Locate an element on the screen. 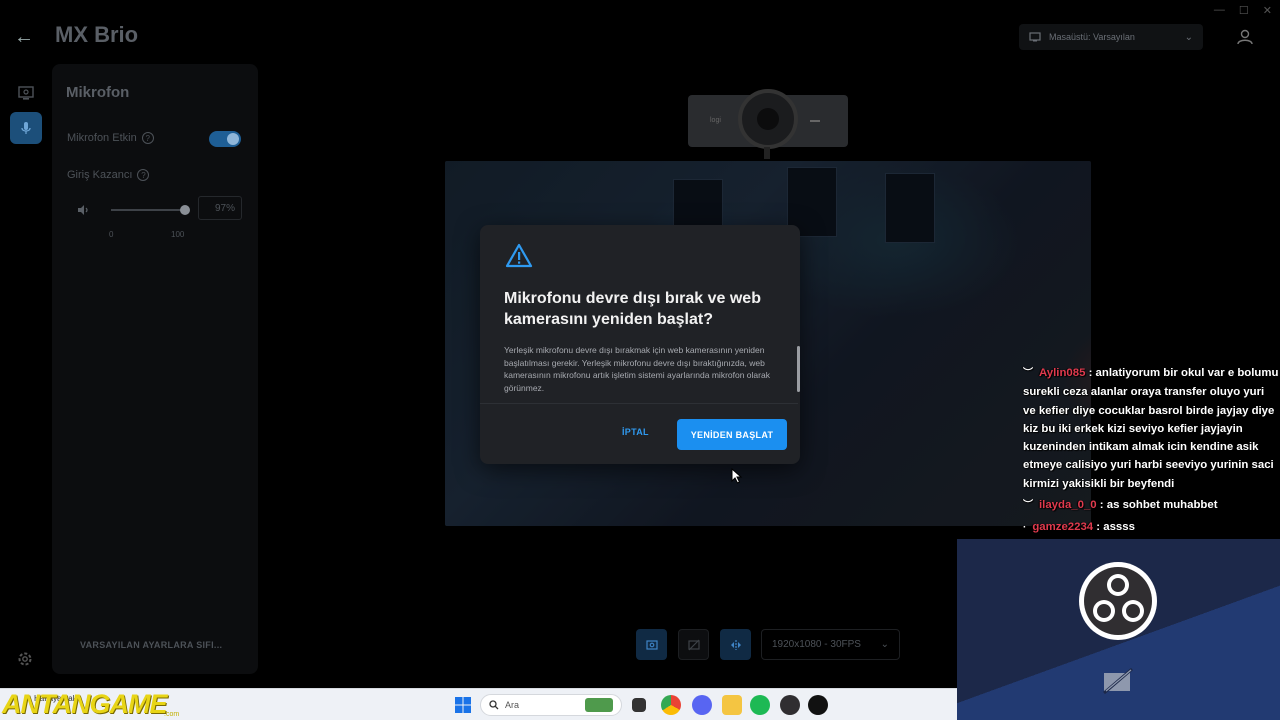 This screenshot has width=1280, height=720. mirror-icon is located at coordinates (735, 644).